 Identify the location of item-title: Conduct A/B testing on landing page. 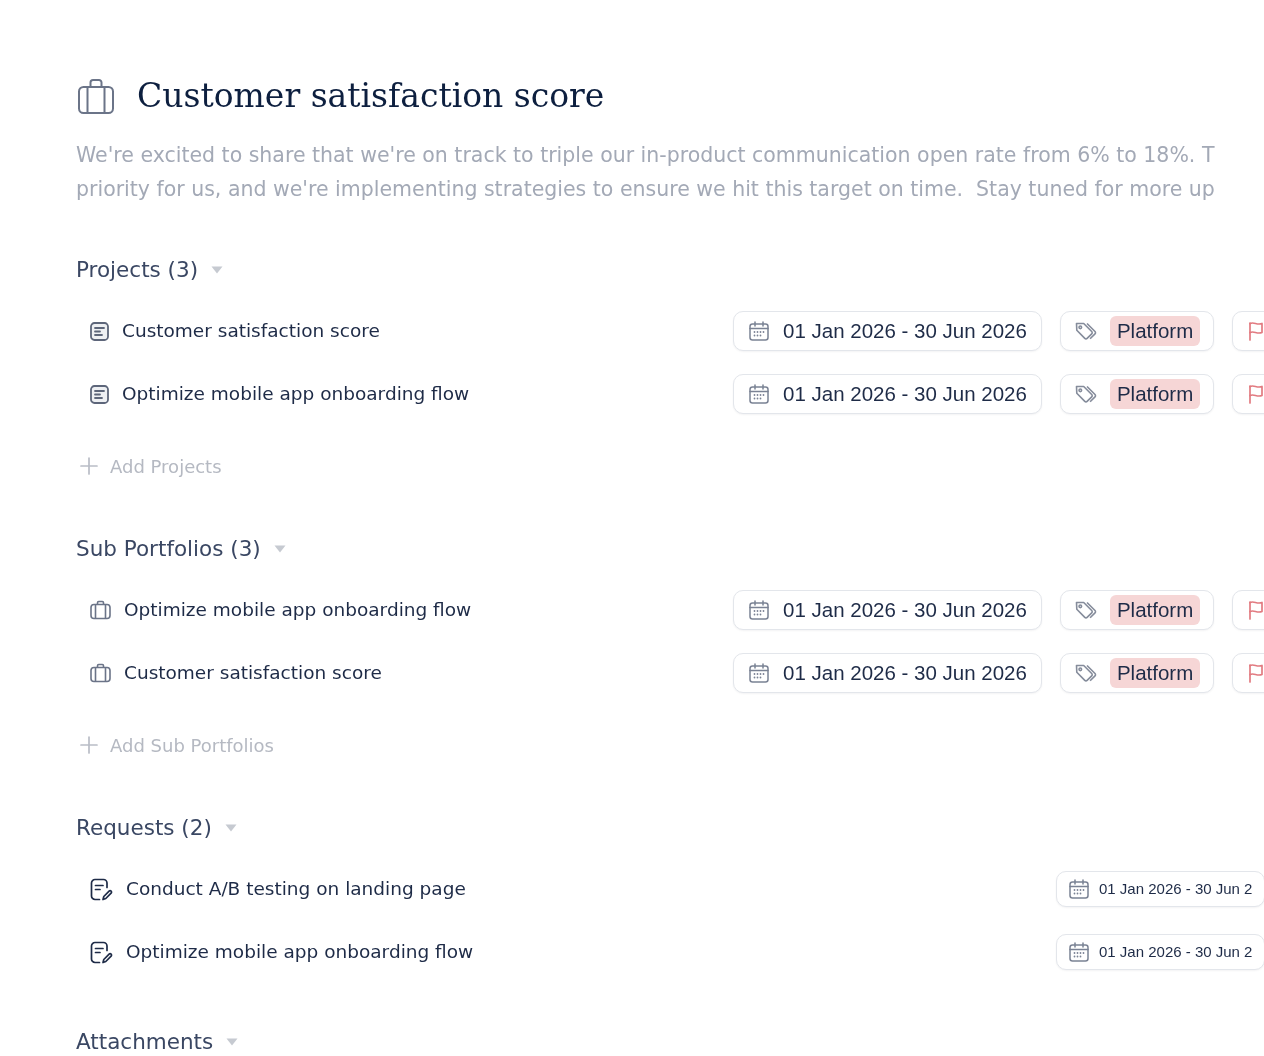
(296, 889).